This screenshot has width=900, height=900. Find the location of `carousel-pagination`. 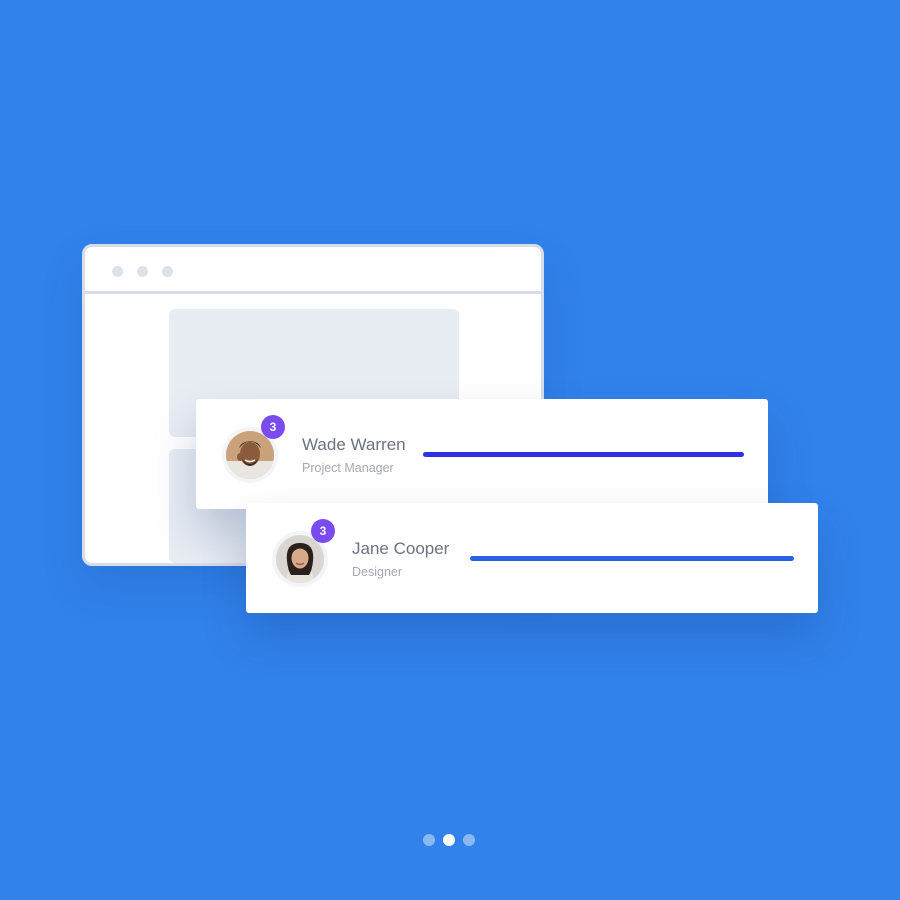

carousel-pagination is located at coordinates (453, 840).